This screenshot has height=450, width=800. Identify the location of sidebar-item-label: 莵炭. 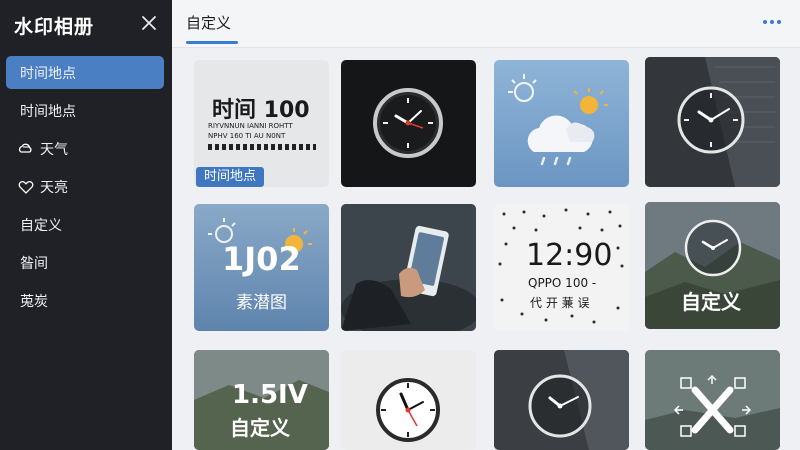
(34, 301).